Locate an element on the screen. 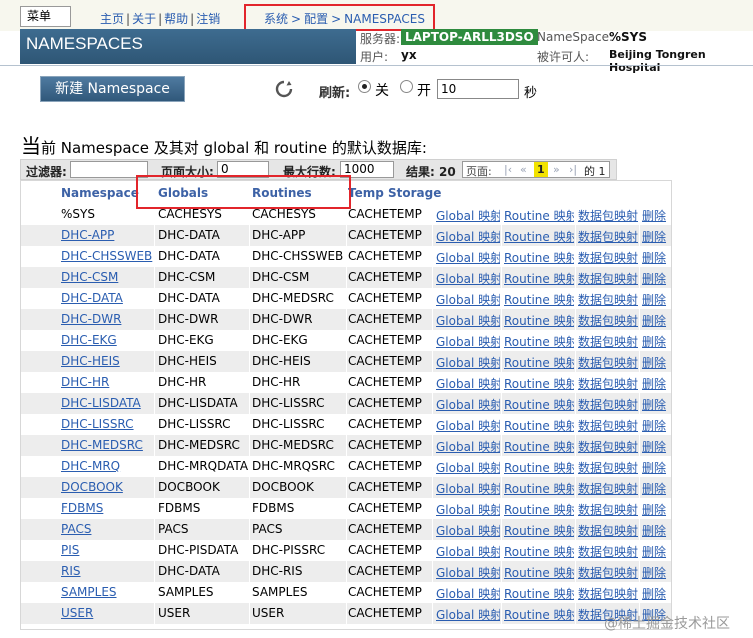  col-header-namespace: Namespace is located at coordinates (100, 193).